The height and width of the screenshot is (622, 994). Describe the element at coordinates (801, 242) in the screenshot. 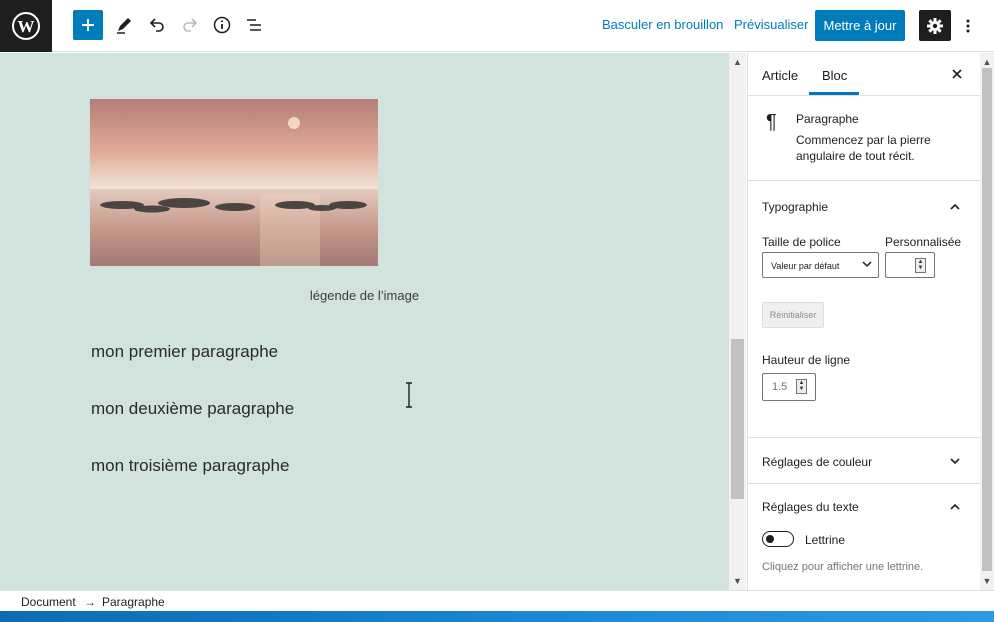

I see `font-size-label: Taille de police` at that location.